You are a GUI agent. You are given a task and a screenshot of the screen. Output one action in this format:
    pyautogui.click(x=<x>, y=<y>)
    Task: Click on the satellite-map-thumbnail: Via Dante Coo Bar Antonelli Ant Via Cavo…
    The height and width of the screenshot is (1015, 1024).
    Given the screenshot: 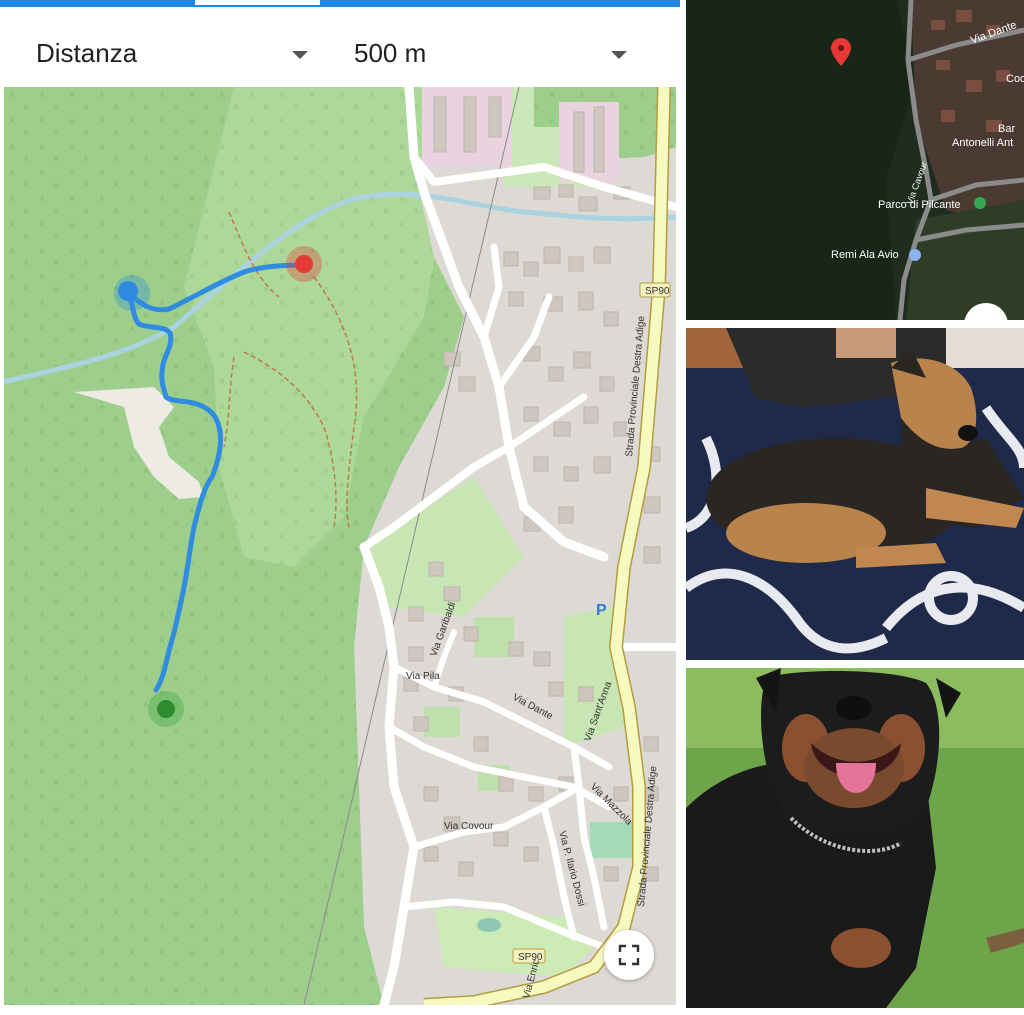 What is the action you would take?
    pyautogui.click(x=855, y=160)
    